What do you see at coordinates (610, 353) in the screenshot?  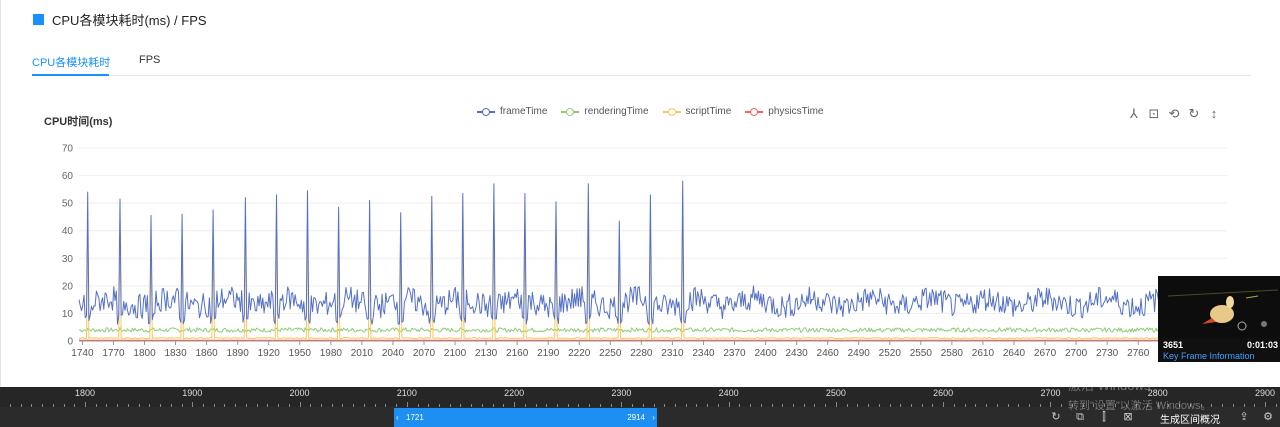 I see `x-tick-label: 2250` at bounding box center [610, 353].